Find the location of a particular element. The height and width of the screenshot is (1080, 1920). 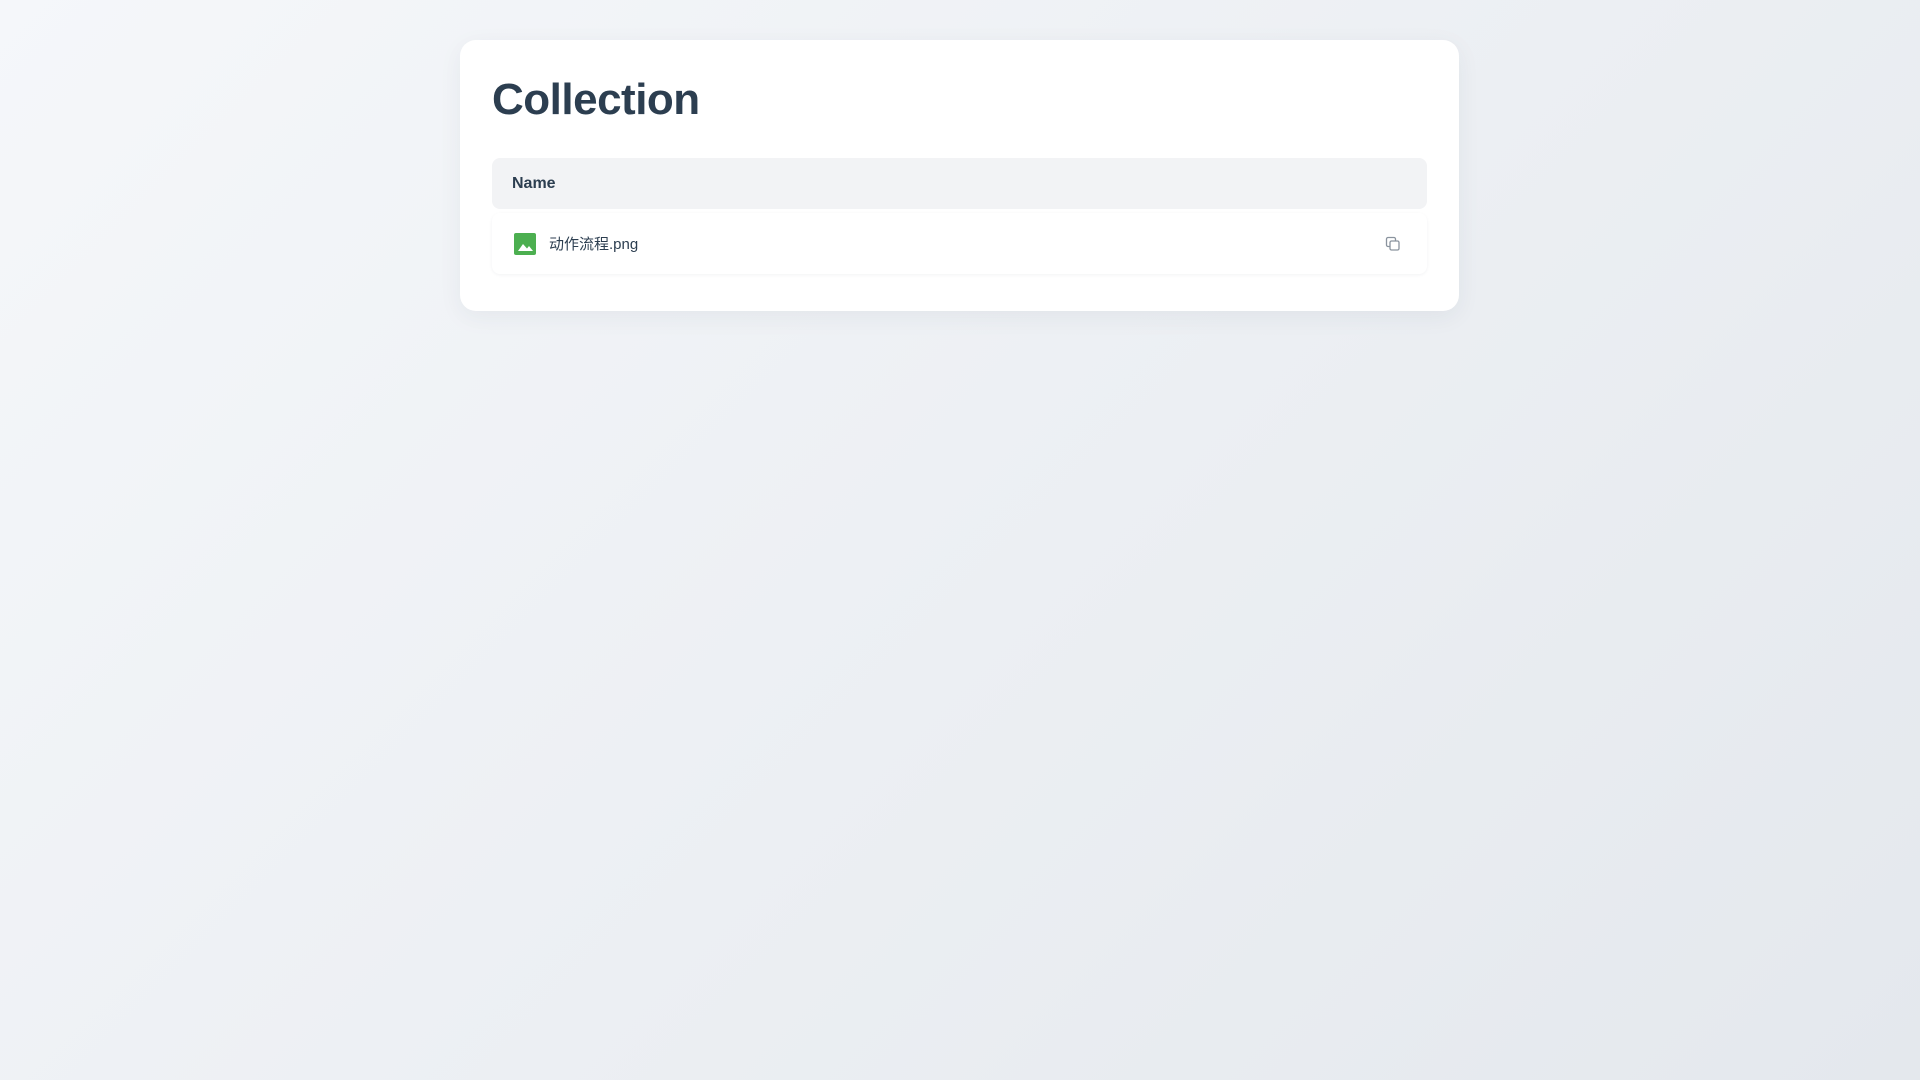

file-name: 动作流程.png is located at coordinates (594, 244).